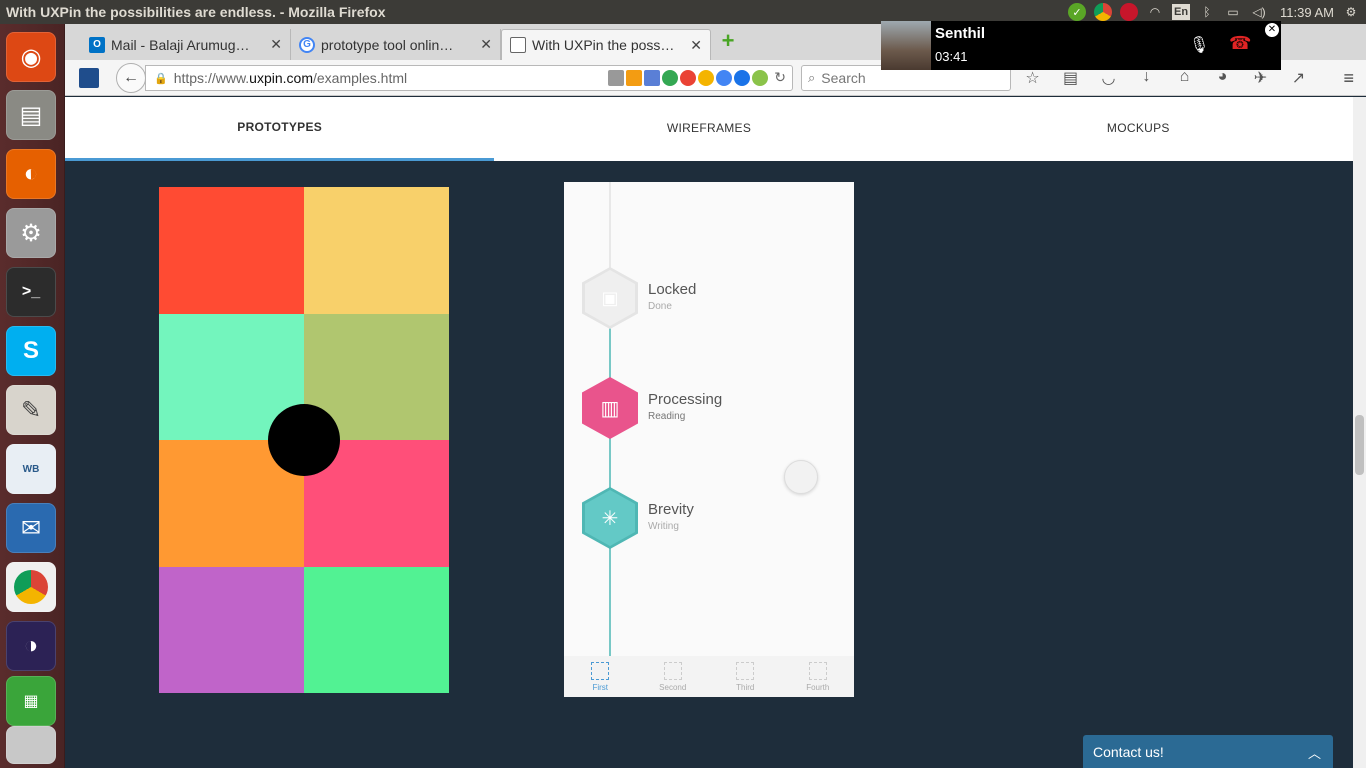 The height and width of the screenshot is (768, 1366). What do you see at coordinates (660, 306) in the screenshot?
I see `timeline-item-subtitle: Done` at bounding box center [660, 306].